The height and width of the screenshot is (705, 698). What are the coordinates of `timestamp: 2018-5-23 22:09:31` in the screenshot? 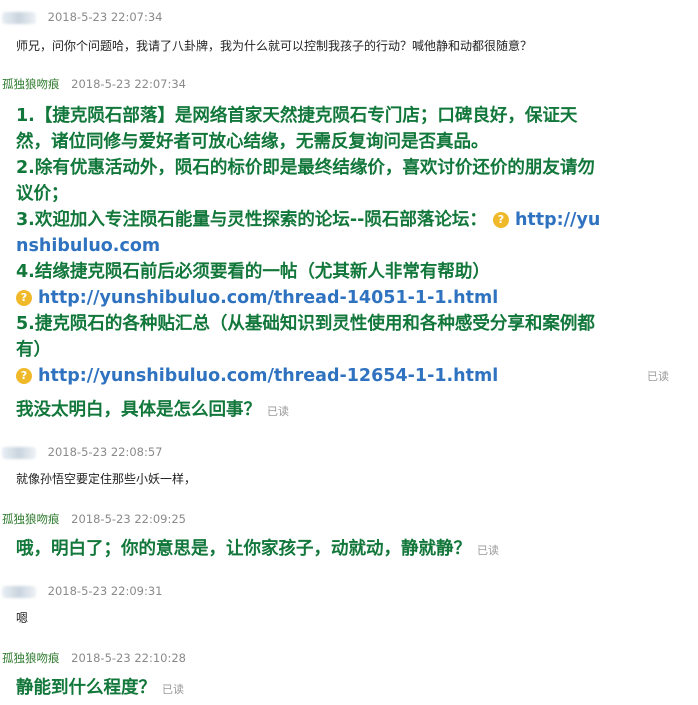 It's located at (105, 591).